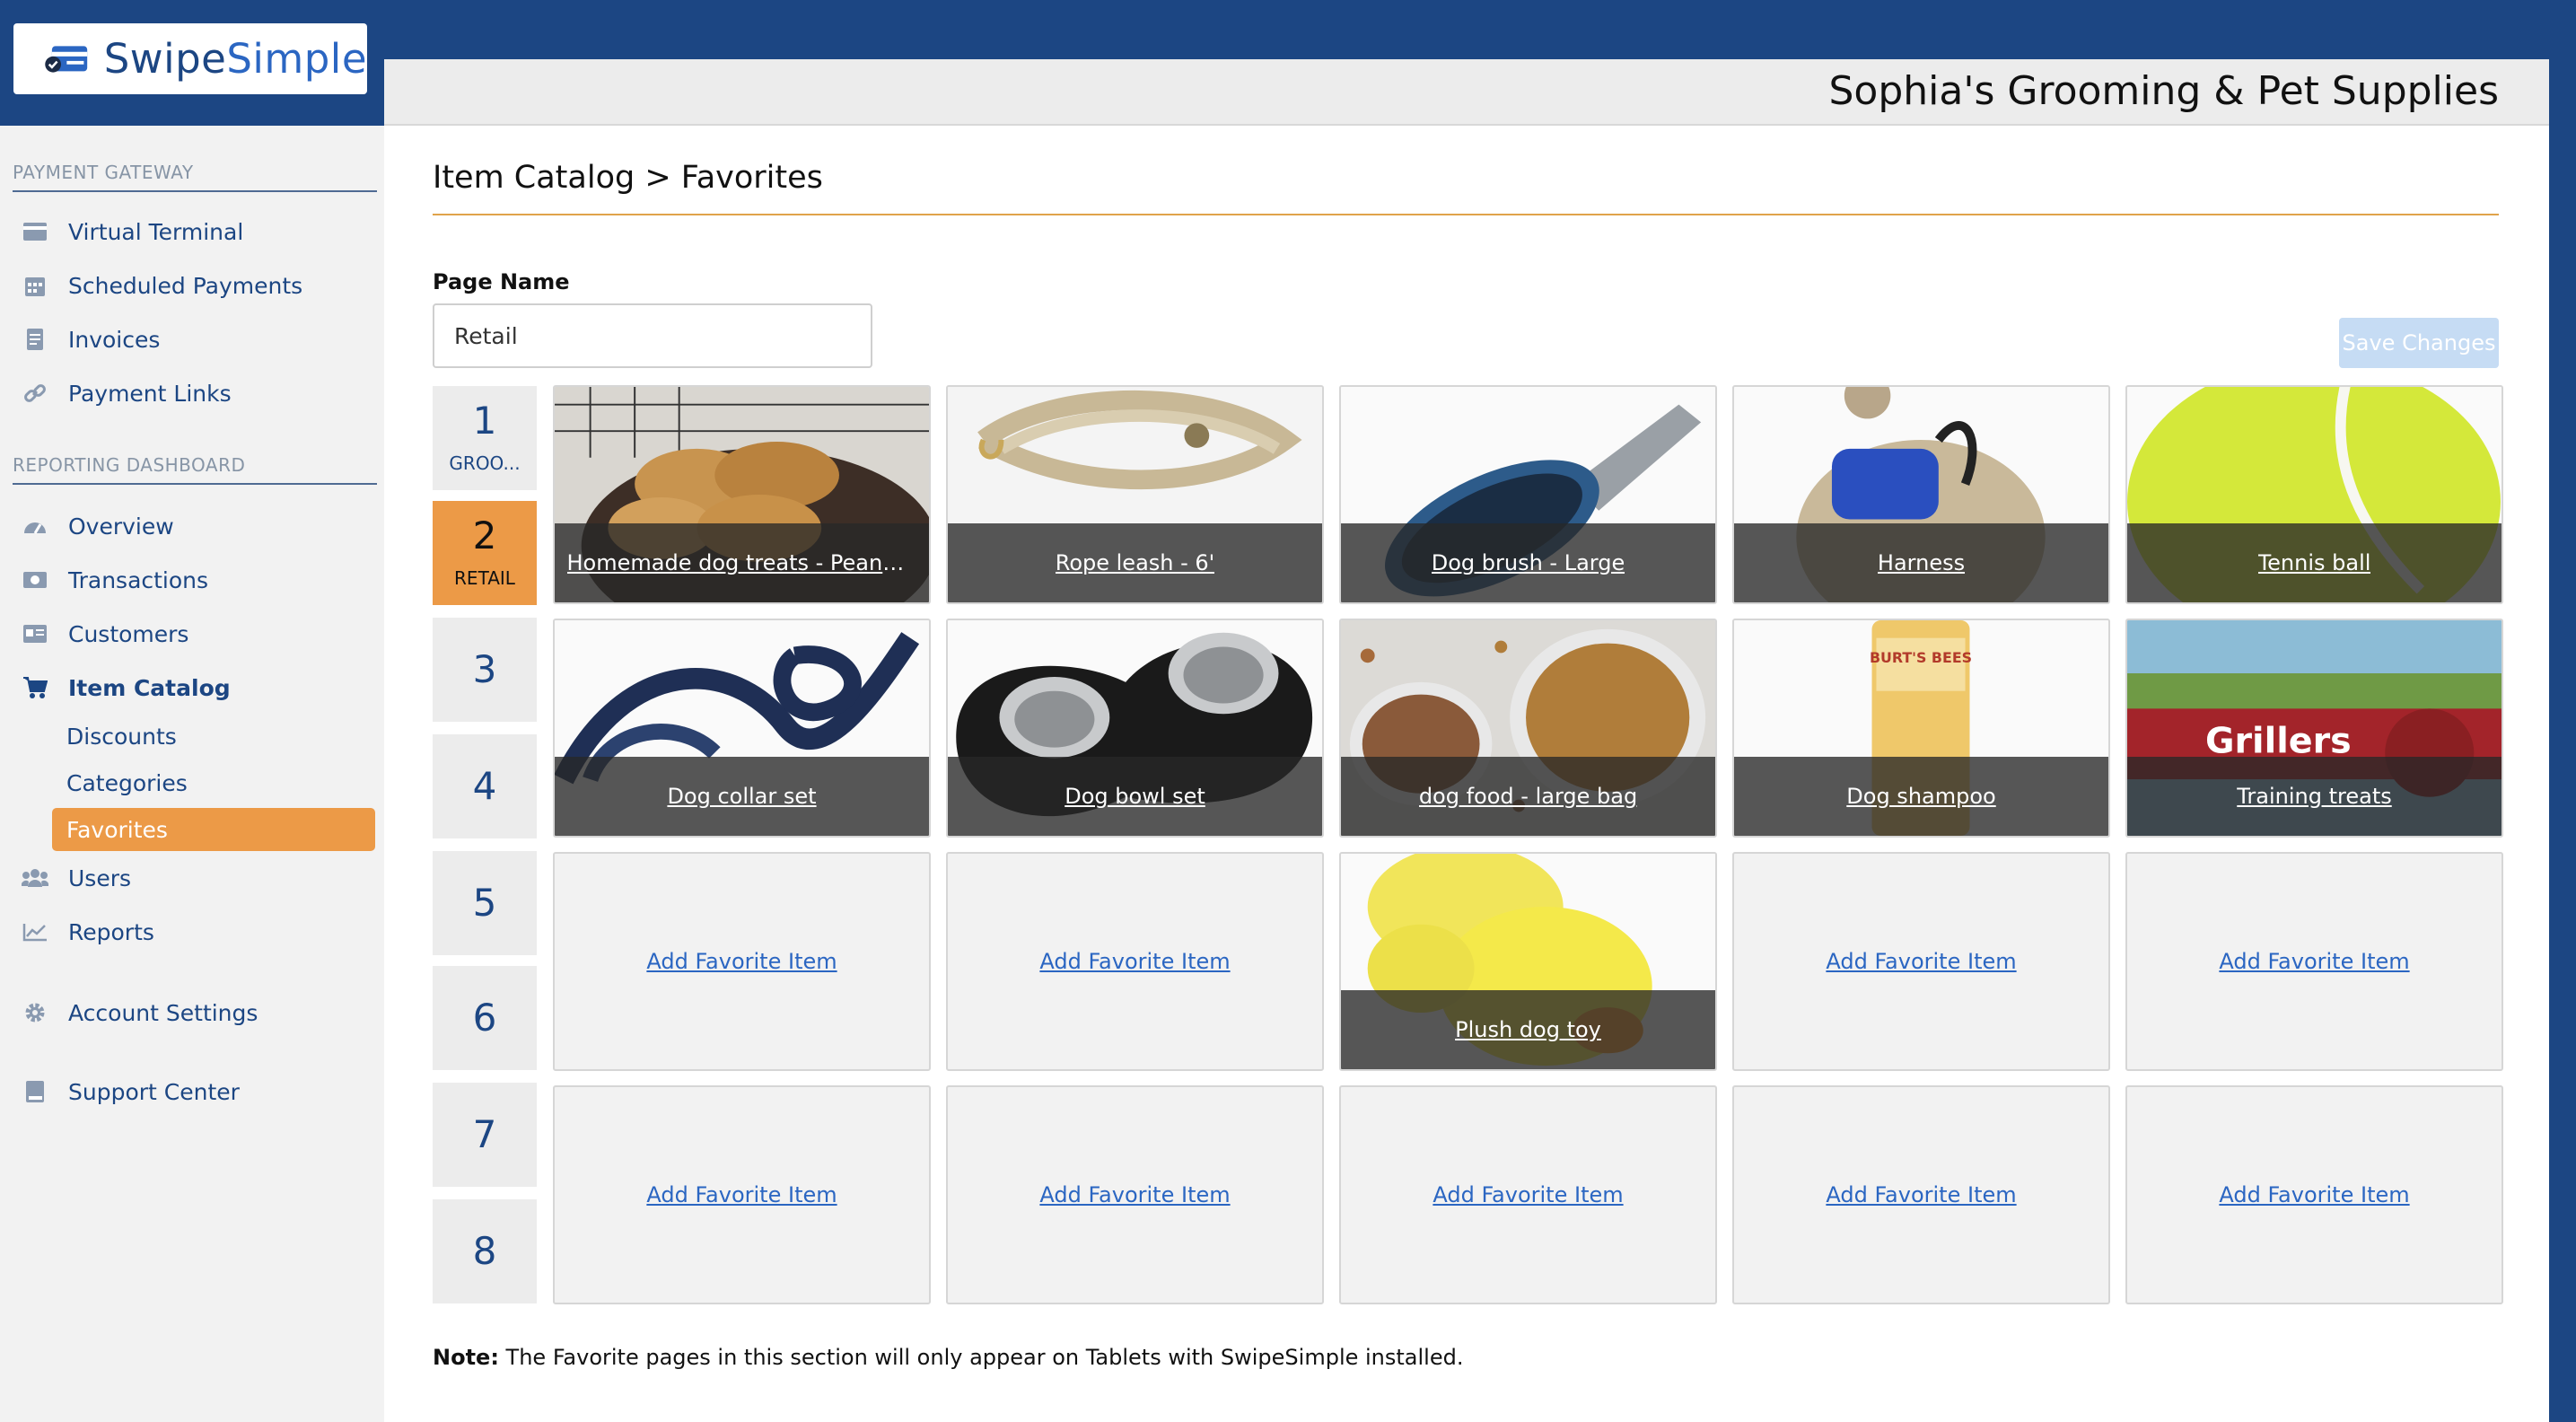 Image resolution: width=2576 pixels, height=1422 pixels. I want to click on sidebar-item-label: Payment Links, so click(150, 393).